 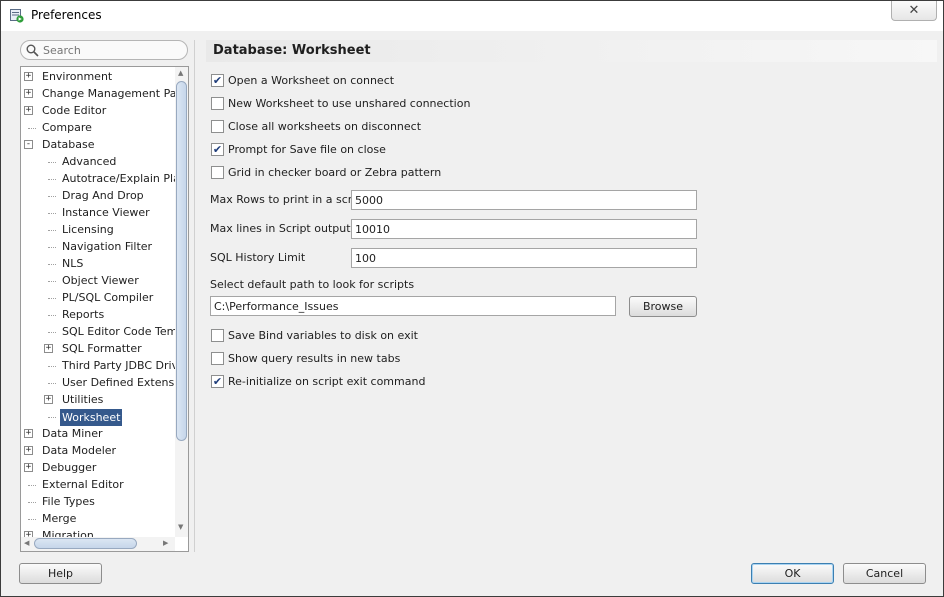 I want to click on tree-item: + Change Management Paran, so click(x=98, y=94).